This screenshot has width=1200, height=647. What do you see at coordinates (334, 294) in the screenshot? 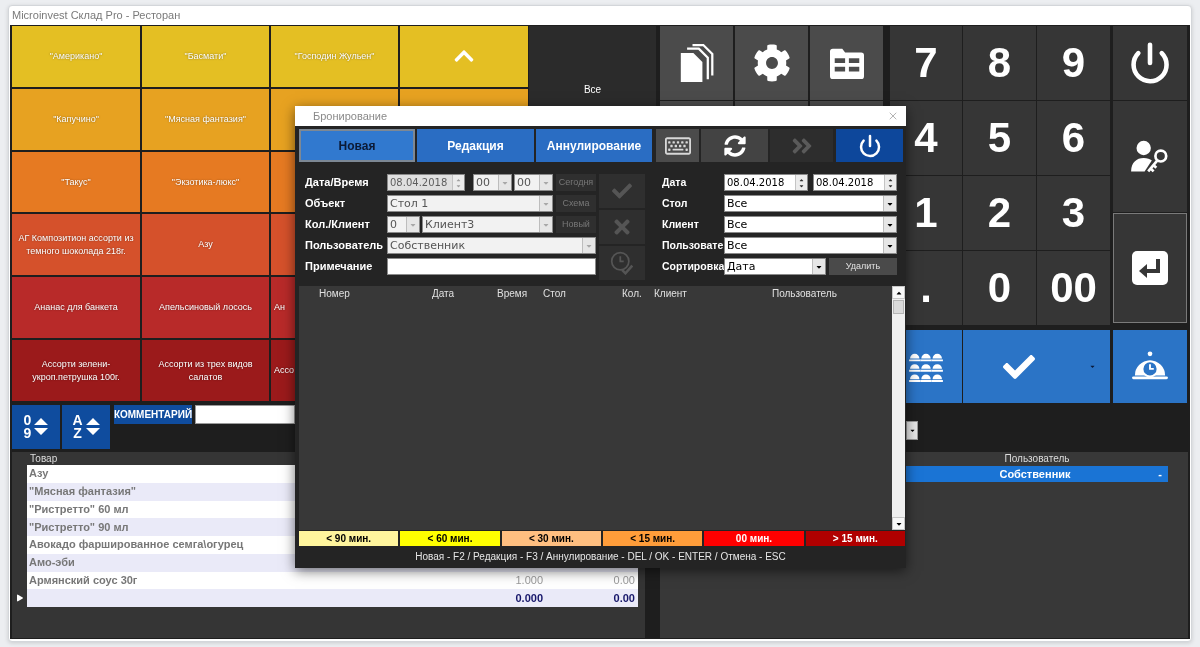
I see `column-header: Номер` at bounding box center [334, 294].